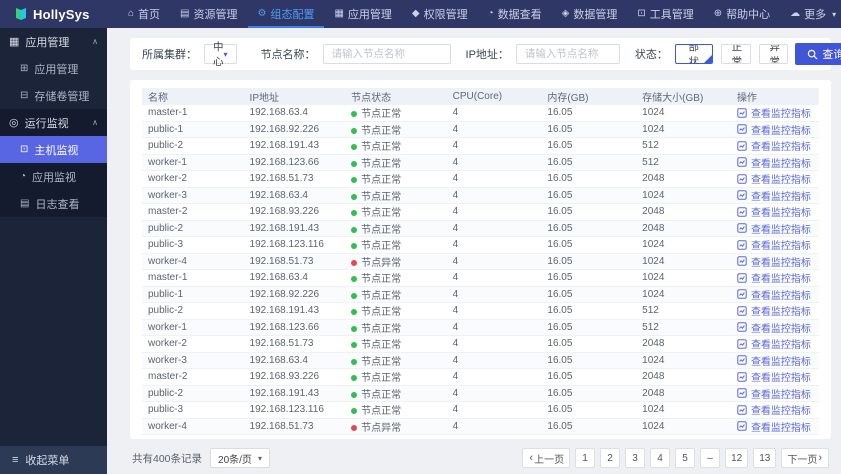  Describe the element at coordinates (610, 458) in the screenshot. I see `page-number-button: 2` at that location.